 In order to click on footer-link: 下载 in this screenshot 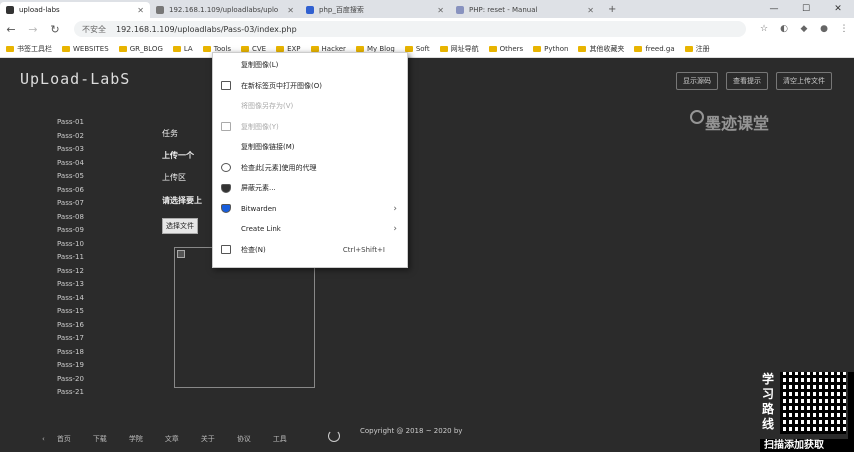, I will do `click(100, 439)`.